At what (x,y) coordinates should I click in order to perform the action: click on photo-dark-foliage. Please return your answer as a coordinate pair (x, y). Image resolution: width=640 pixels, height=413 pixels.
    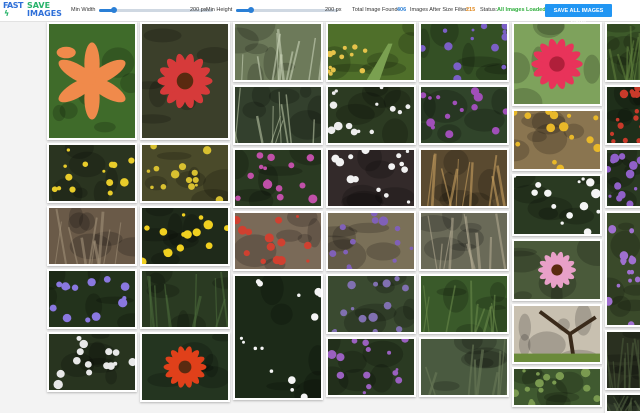
    Looking at the image, I should click on (185, 299).